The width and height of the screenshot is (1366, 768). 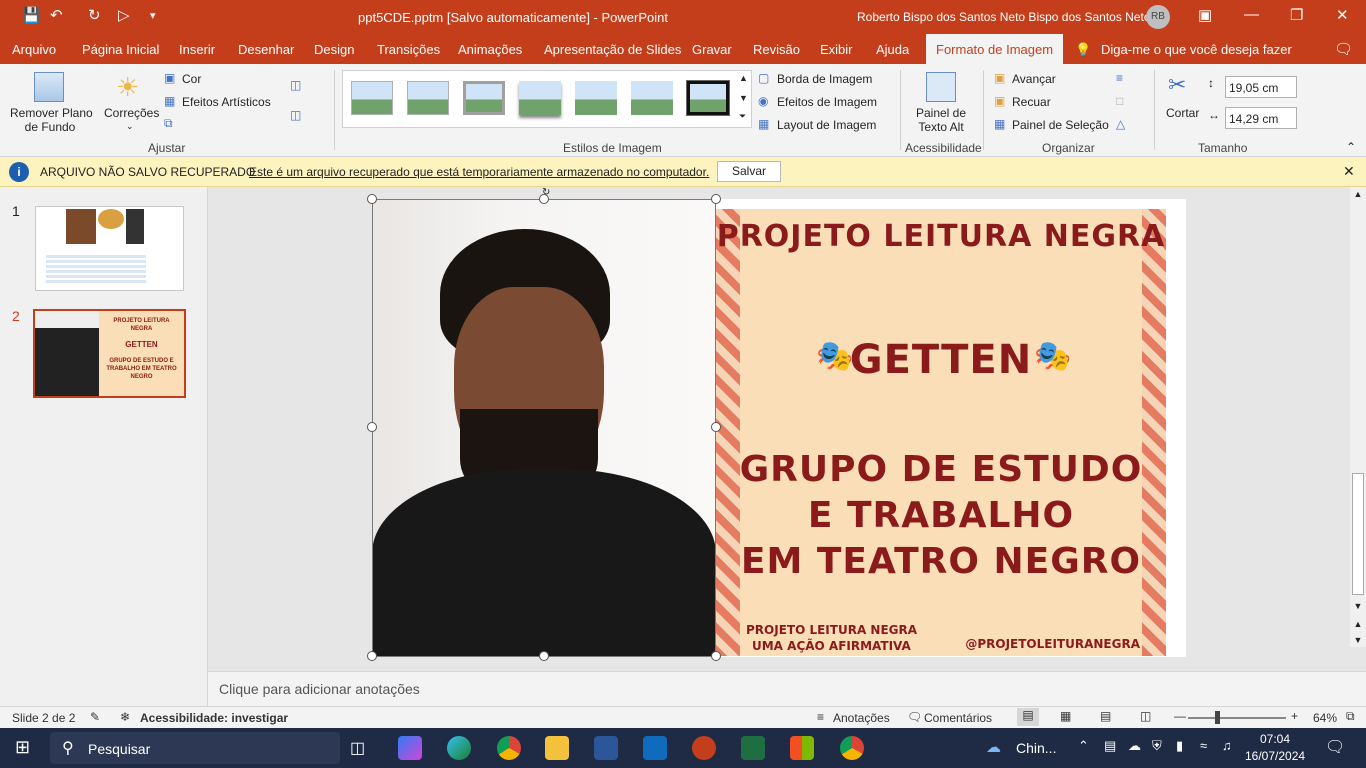 What do you see at coordinates (1358, 194) in the screenshot?
I see `scroll-up-icon: ▲` at bounding box center [1358, 194].